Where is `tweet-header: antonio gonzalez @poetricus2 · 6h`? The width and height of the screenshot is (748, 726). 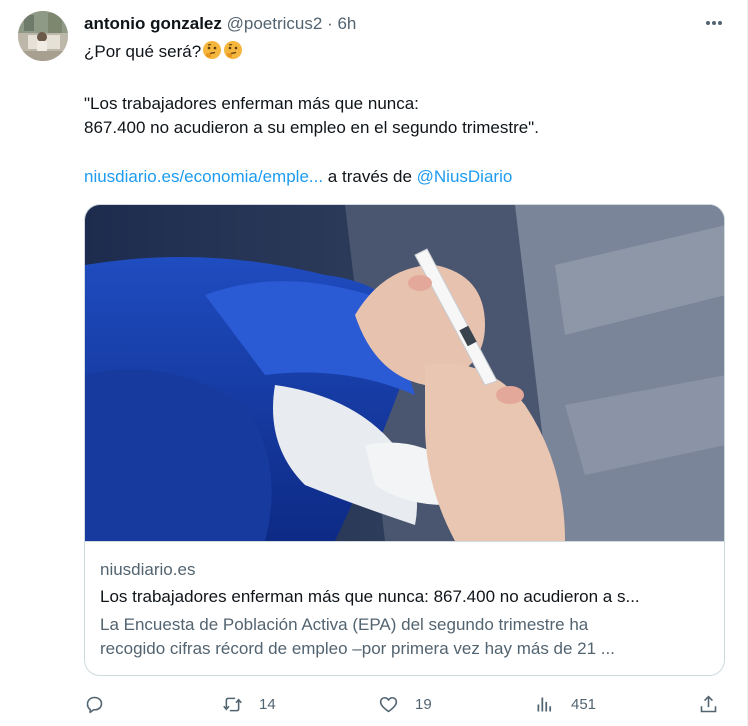 tweet-header: antonio gonzalez @poetricus2 · 6h is located at coordinates (220, 24).